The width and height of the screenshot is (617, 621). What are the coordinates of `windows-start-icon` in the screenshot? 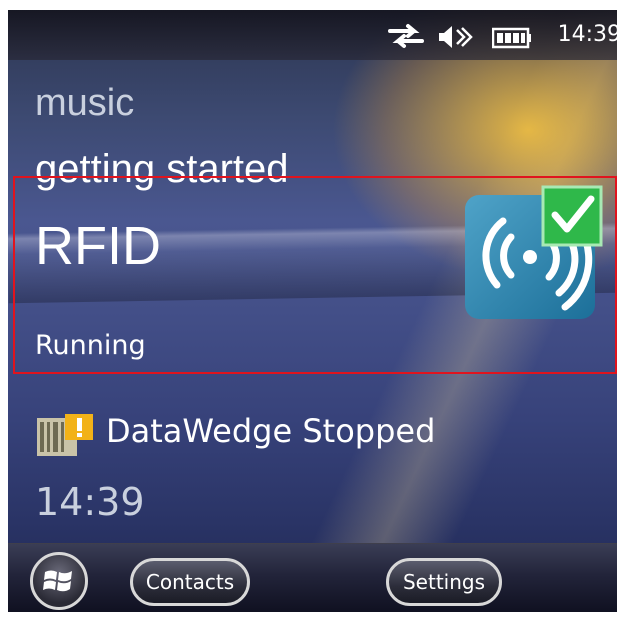 It's located at (57, 581).